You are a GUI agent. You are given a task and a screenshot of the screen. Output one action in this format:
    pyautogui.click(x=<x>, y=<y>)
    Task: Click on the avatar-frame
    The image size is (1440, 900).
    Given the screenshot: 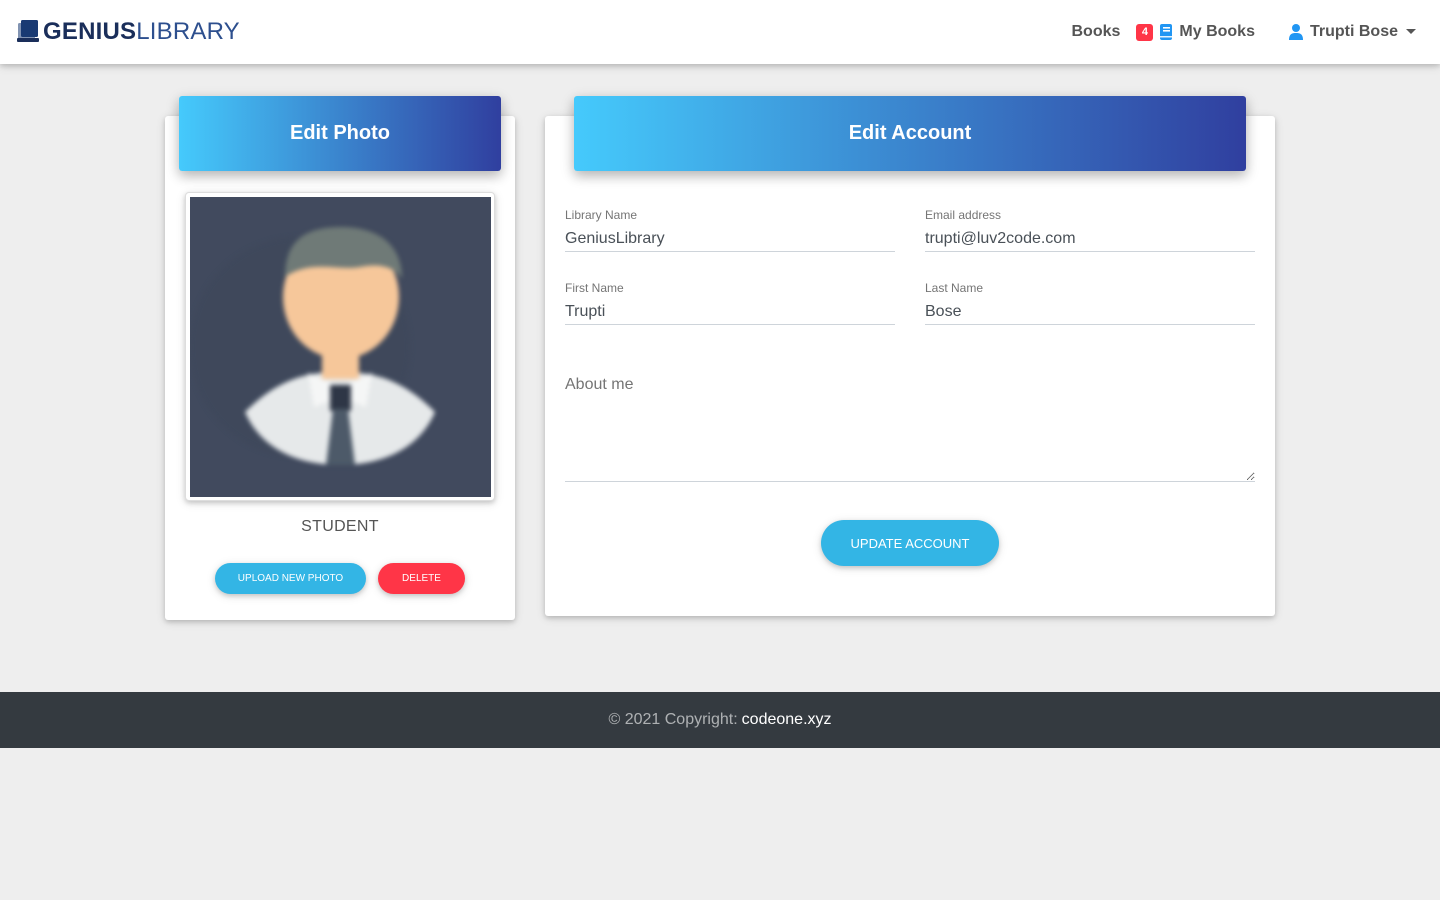 What is the action you would take?
    pyautogui.click(x=340, y=346)
    